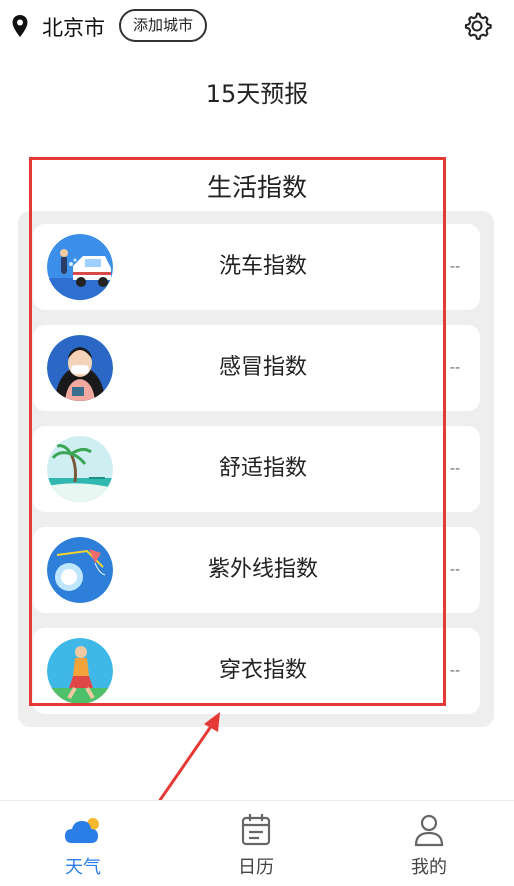 This screenshot has height=886, width=514. I want to click on header: 北京市 添加城市, so click(257, 27).